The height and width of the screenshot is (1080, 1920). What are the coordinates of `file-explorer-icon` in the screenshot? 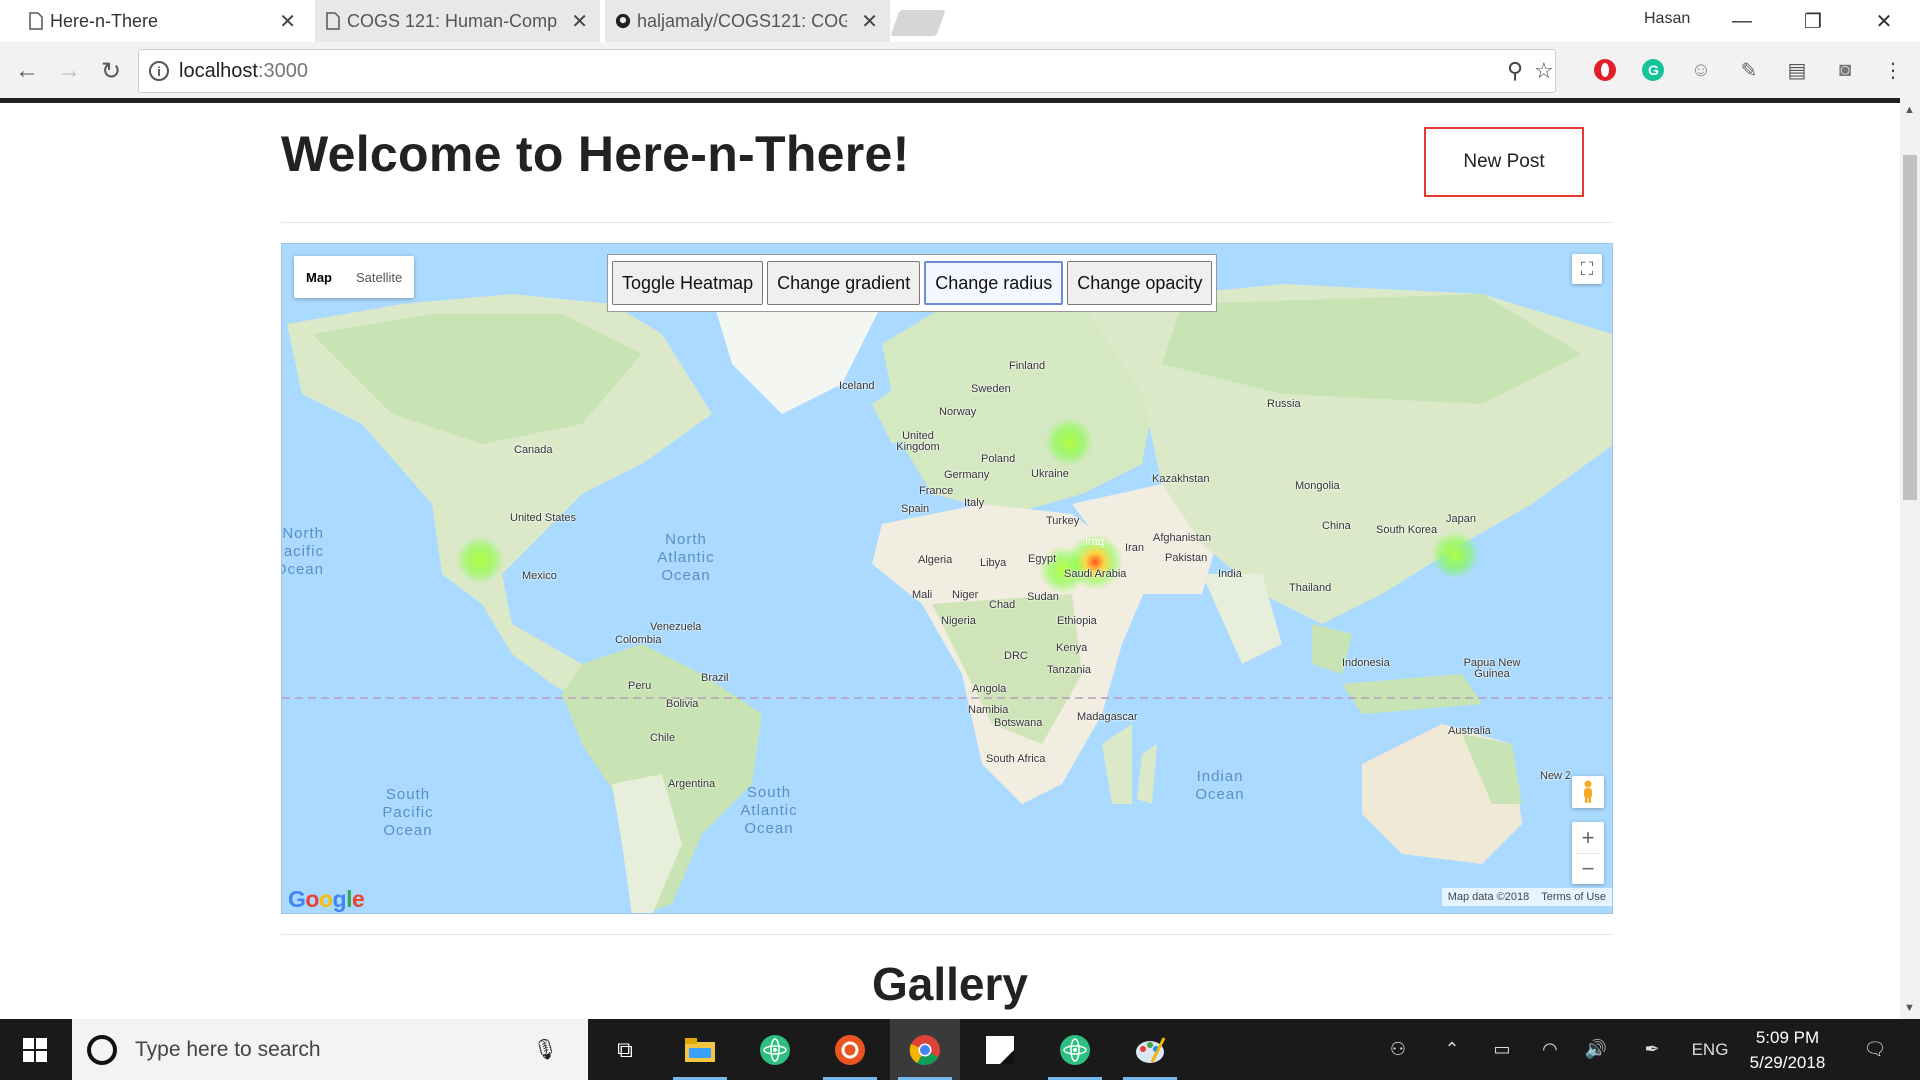 It's located at (700, 1049).